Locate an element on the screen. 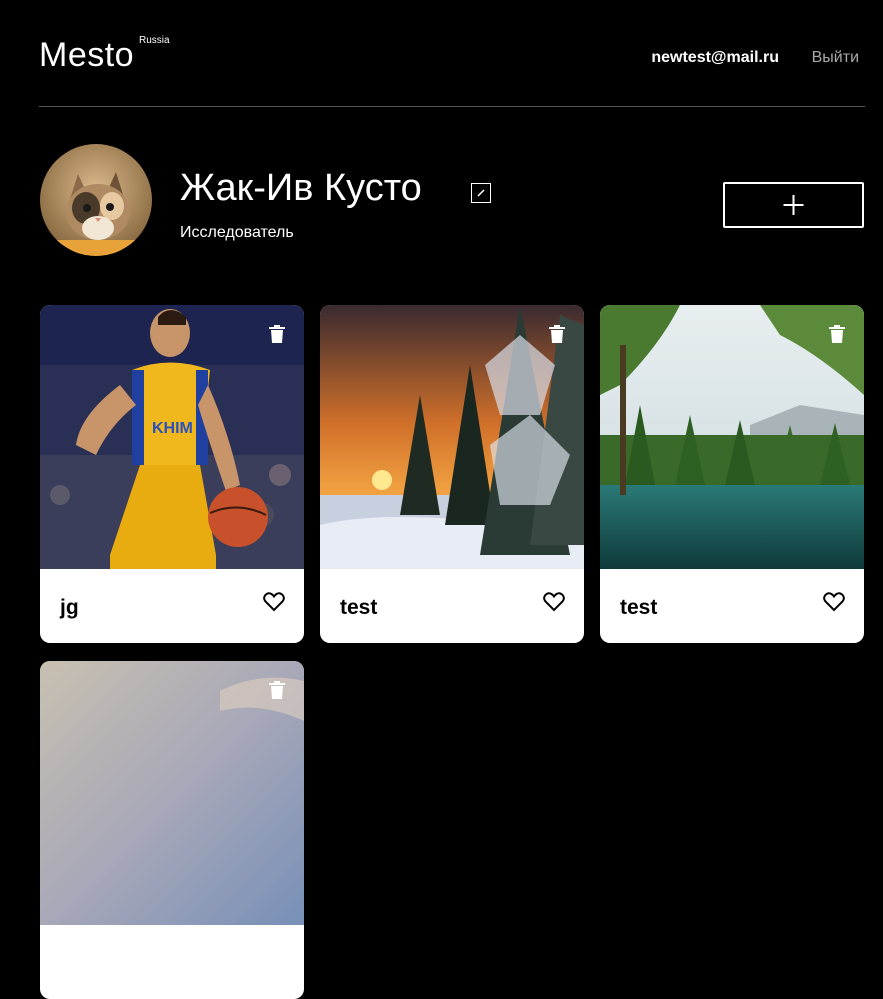 The width and height of the screenshot is (883, 999). card-title: jg is located at coordinates (69, 607).